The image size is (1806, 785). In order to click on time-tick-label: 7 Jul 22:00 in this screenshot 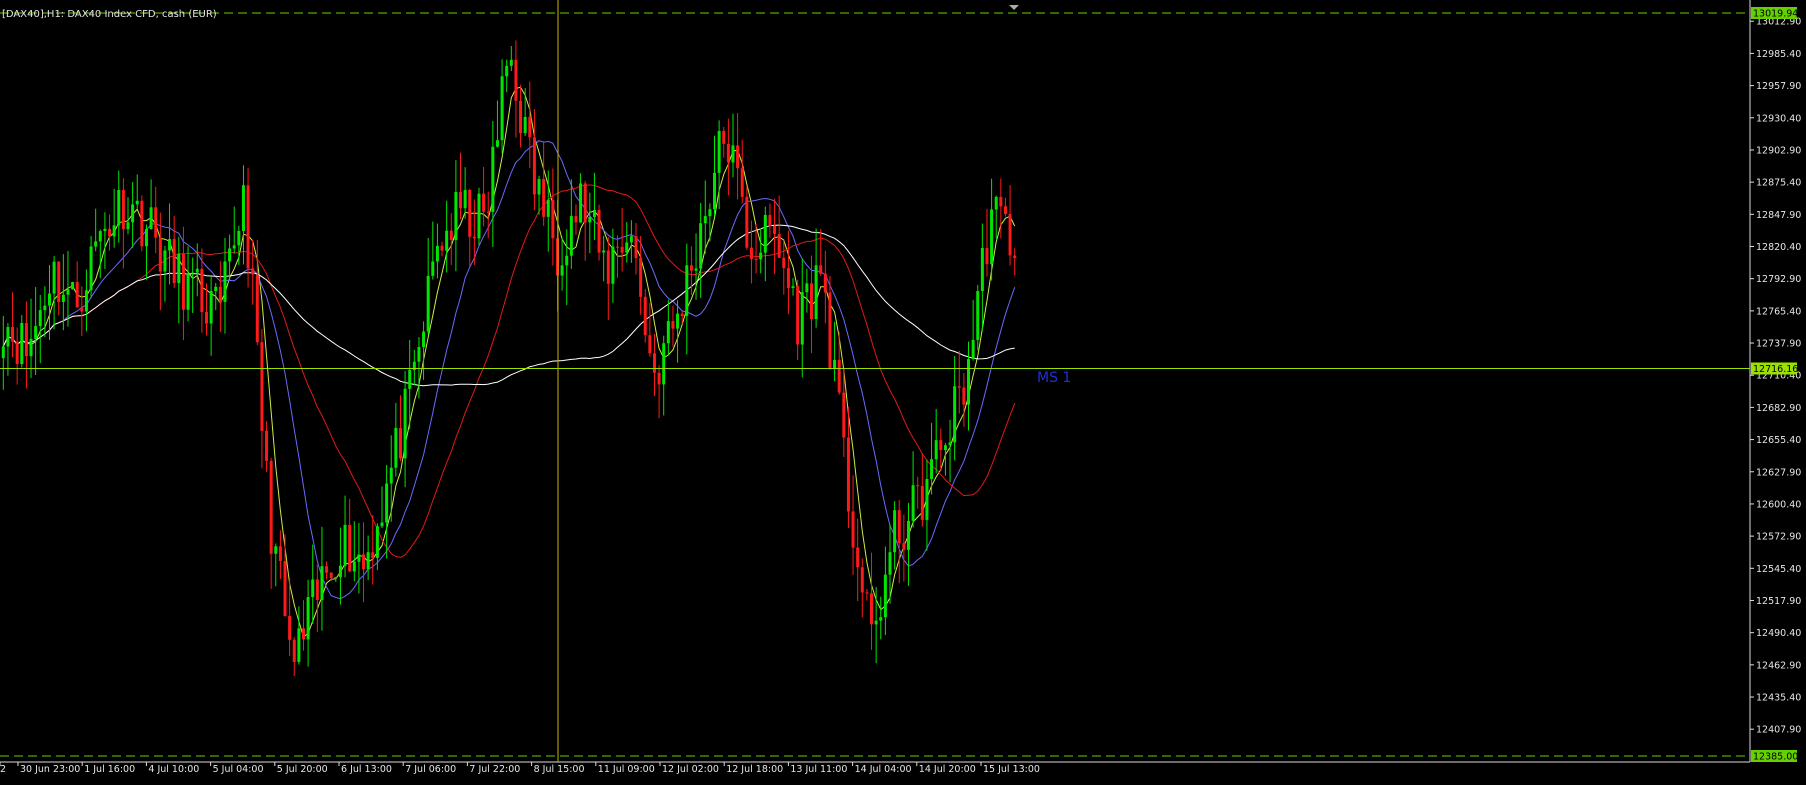, I will do `click(494, 769)`.